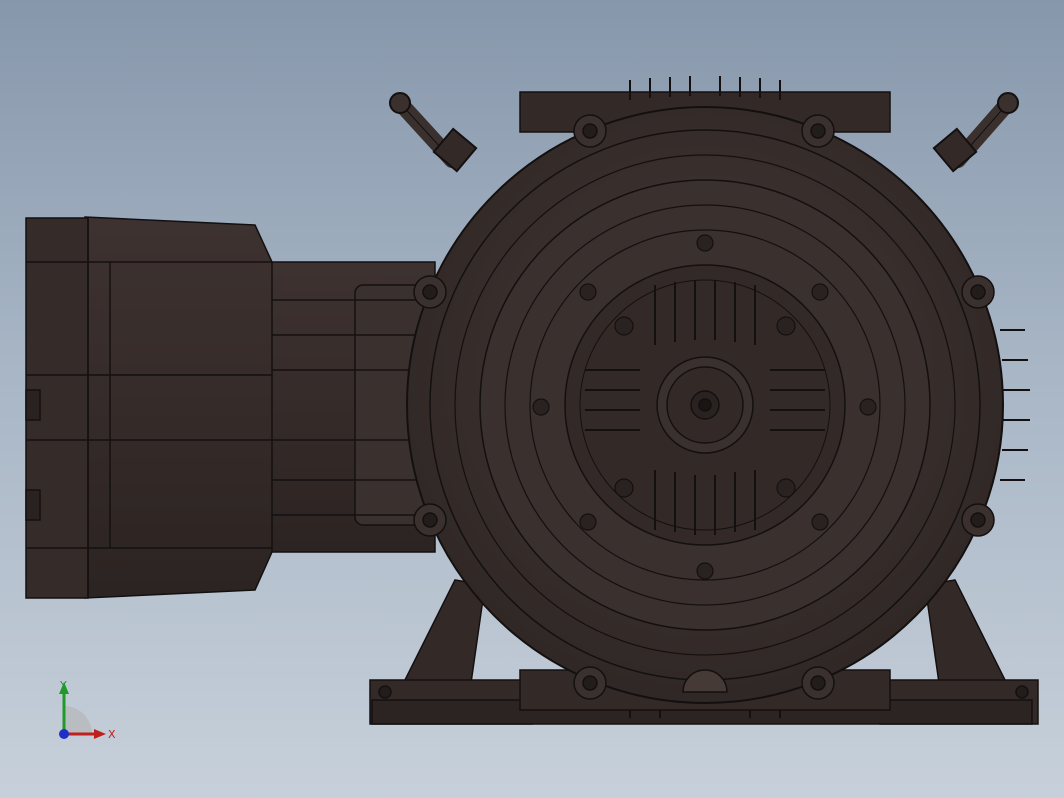 This screenshot has width=1064, height=798. Describe the element at coordinates (78, 720) in the screenshot. I see `triad-plane` at that location.